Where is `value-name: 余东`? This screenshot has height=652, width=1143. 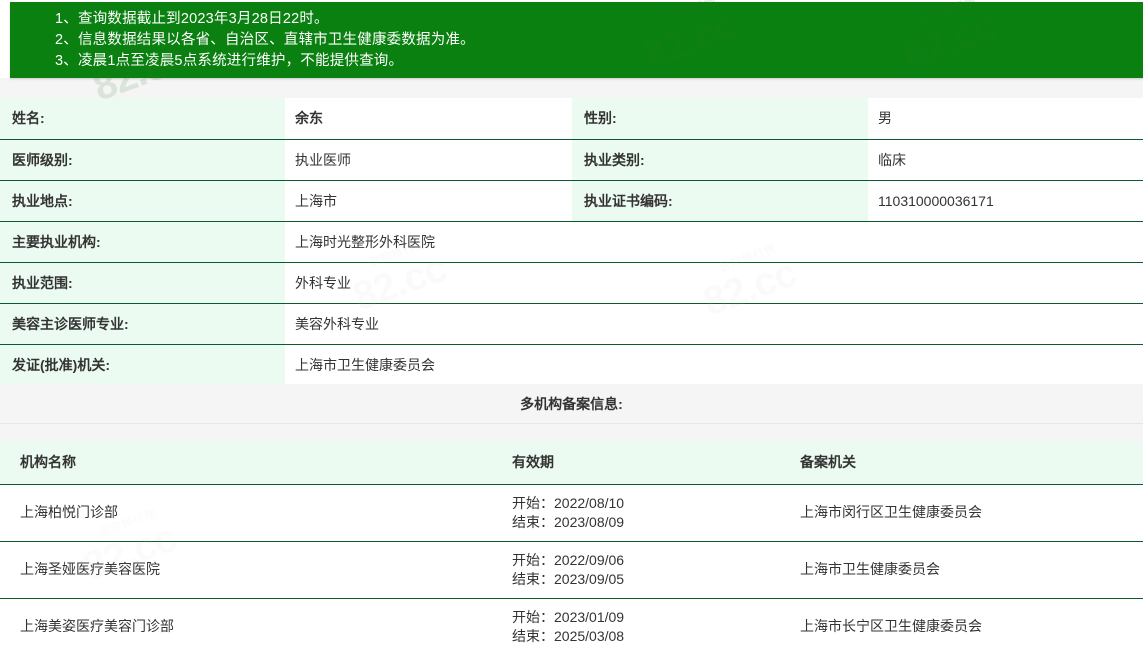 value-name: 余东 is located at coordinates (428, 119).